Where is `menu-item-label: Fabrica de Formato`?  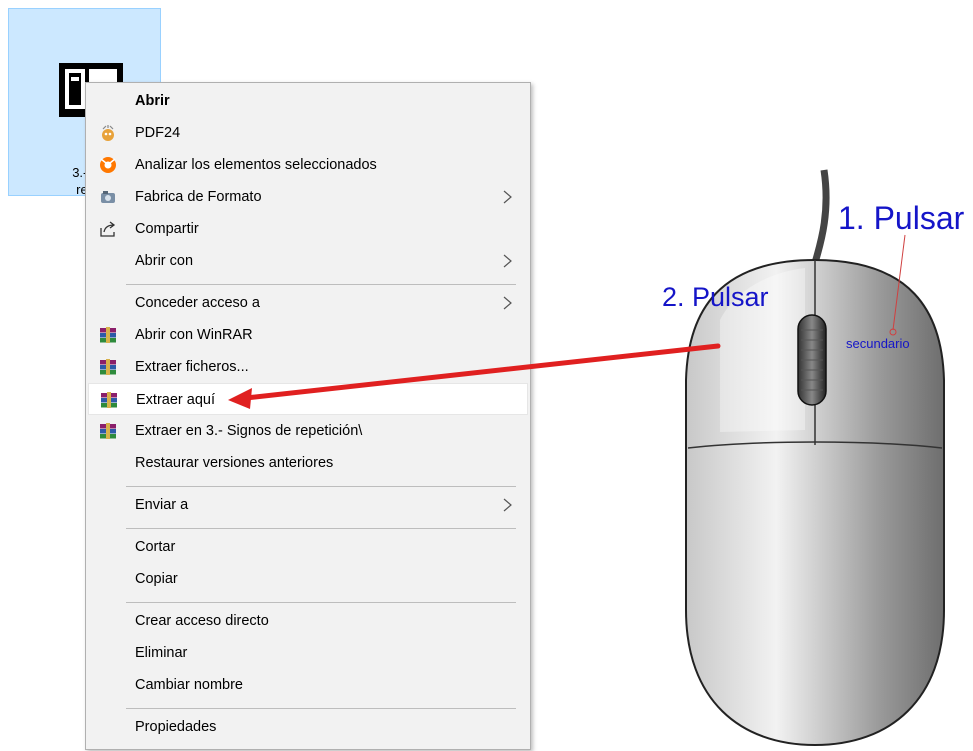
menu-item-label: Fabrica de Formato is located at coordinates (198, 197).